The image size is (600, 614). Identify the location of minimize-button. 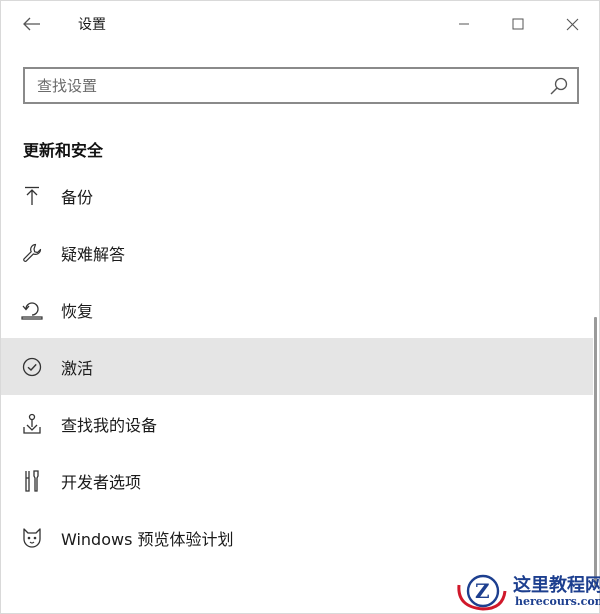
(464, 24).